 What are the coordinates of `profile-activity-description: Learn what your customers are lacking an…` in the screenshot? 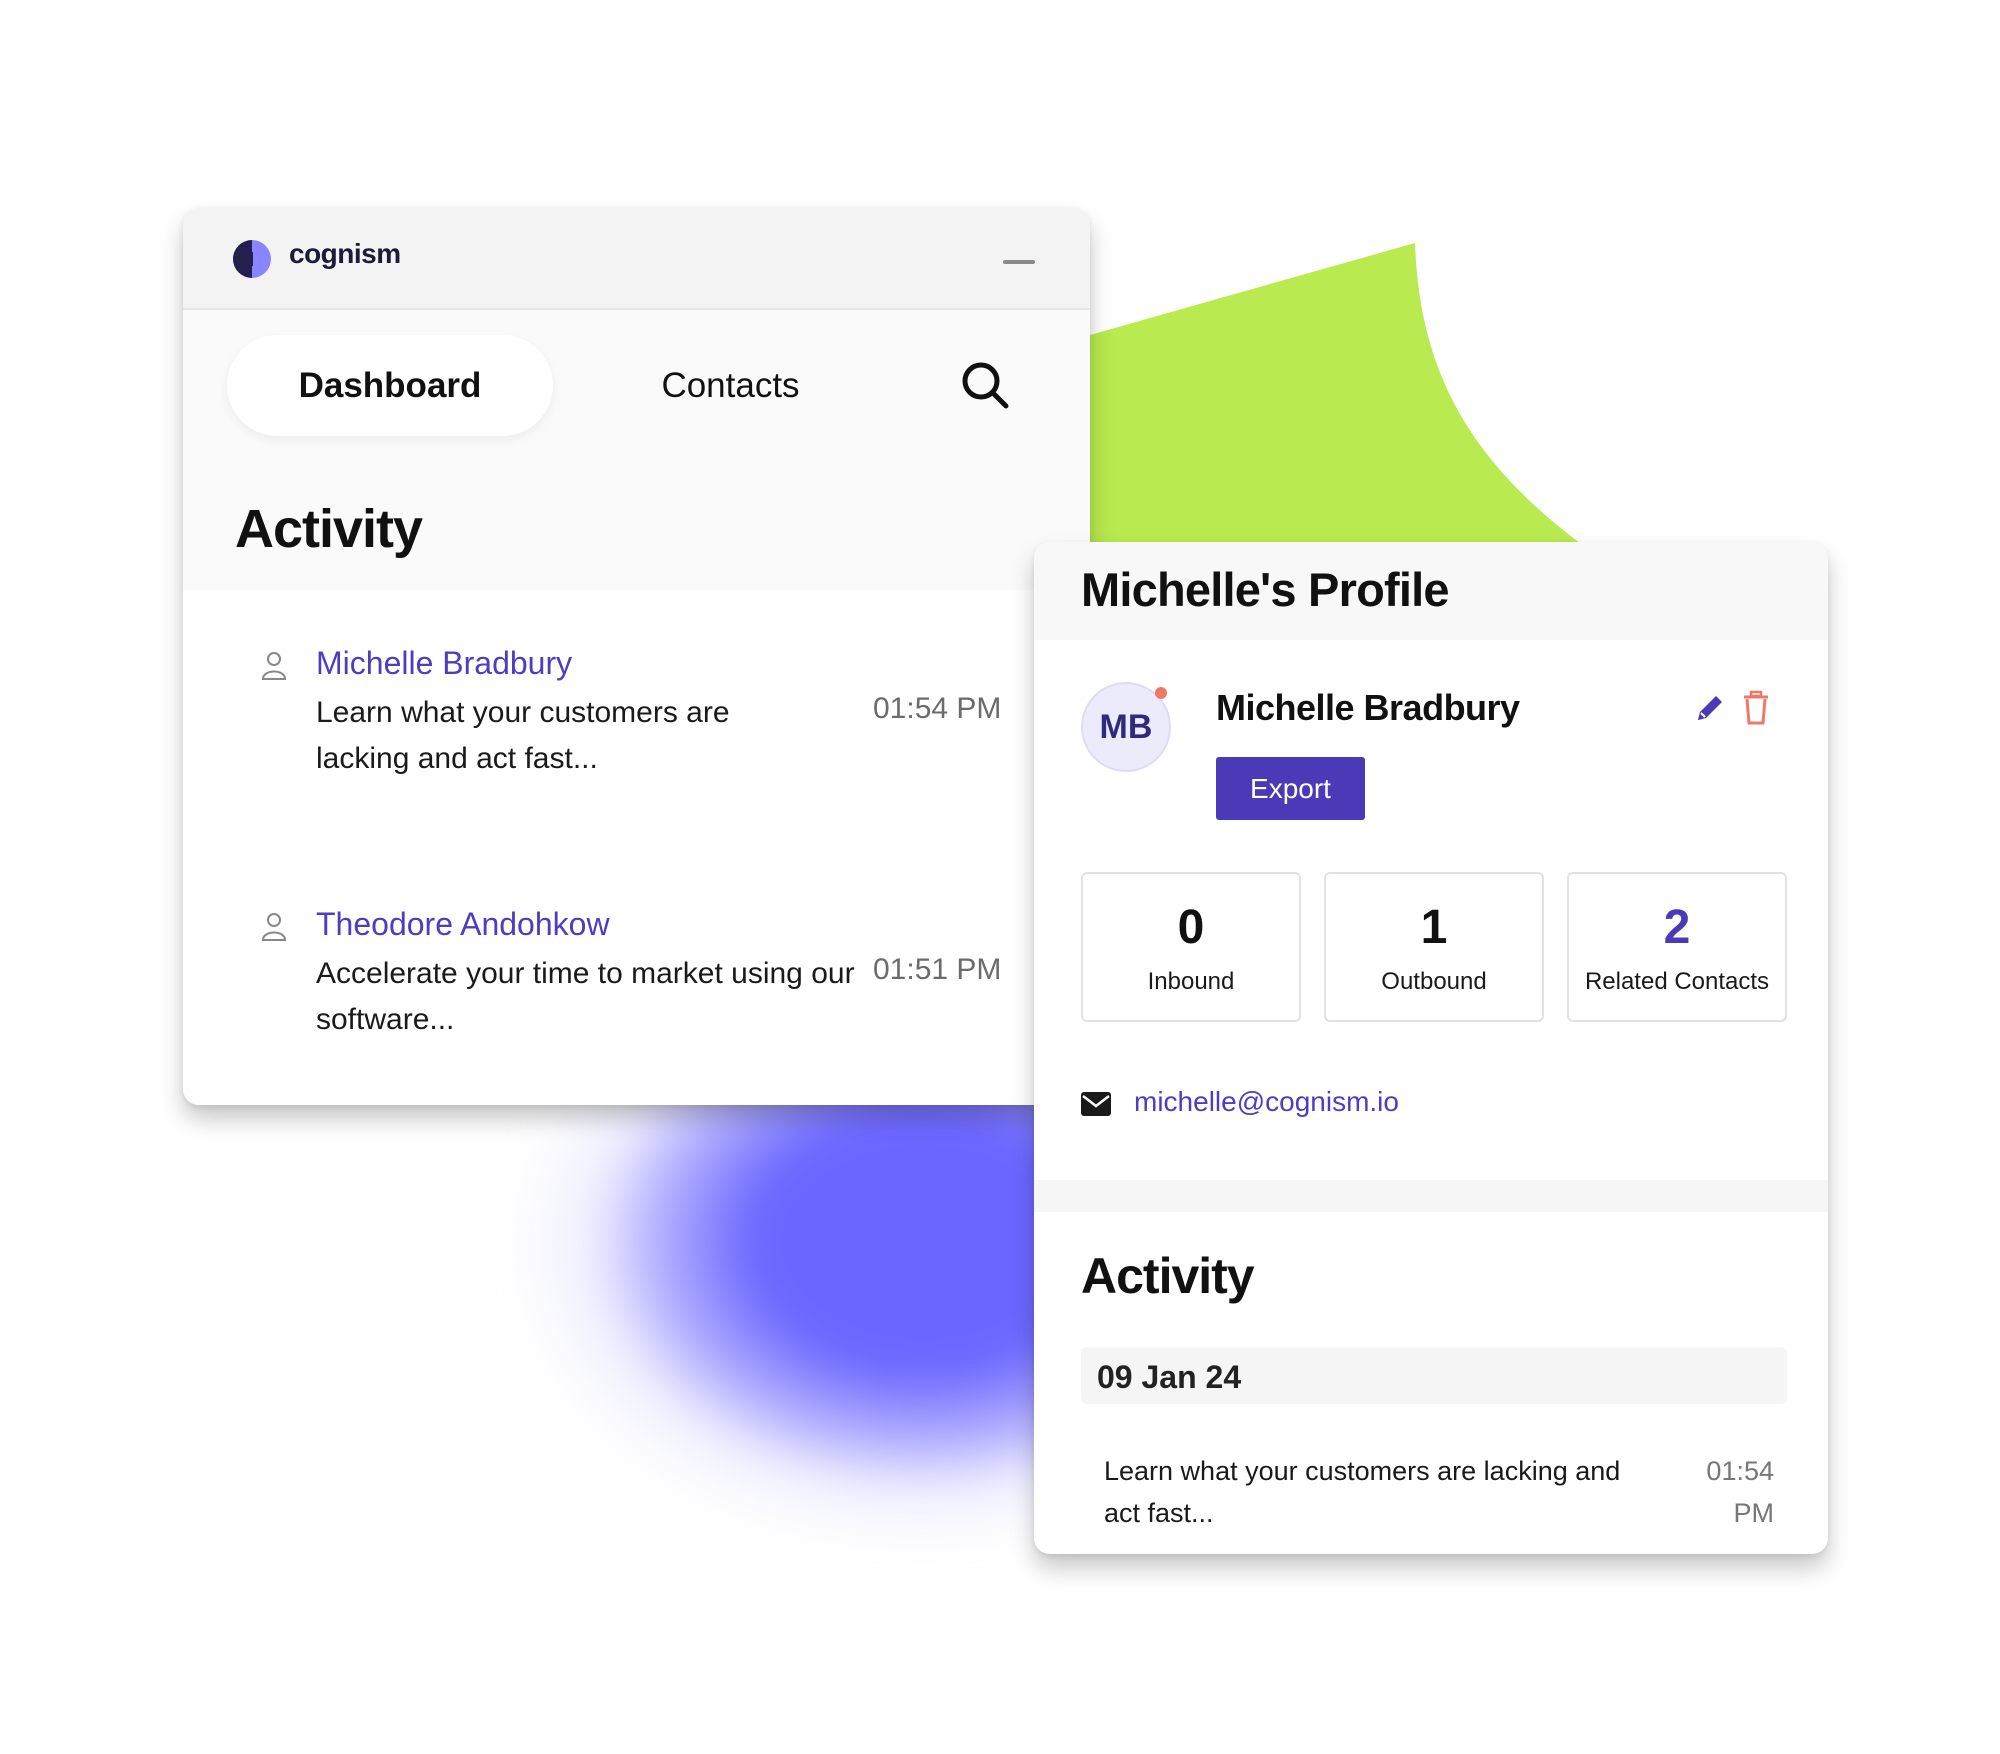 It's located at (1362, 1492).